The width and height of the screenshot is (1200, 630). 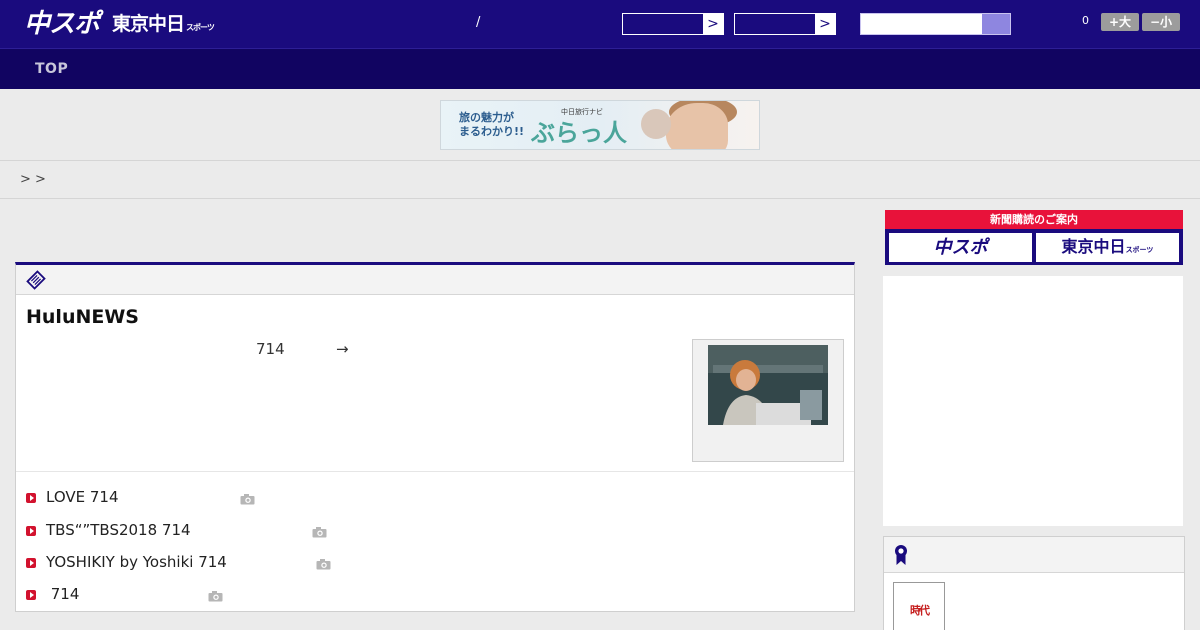 What do you see at coordinates (82, 497) in the screenshot?
I see `news-item-text: LOVE 714` at bounding box center [82, 497].